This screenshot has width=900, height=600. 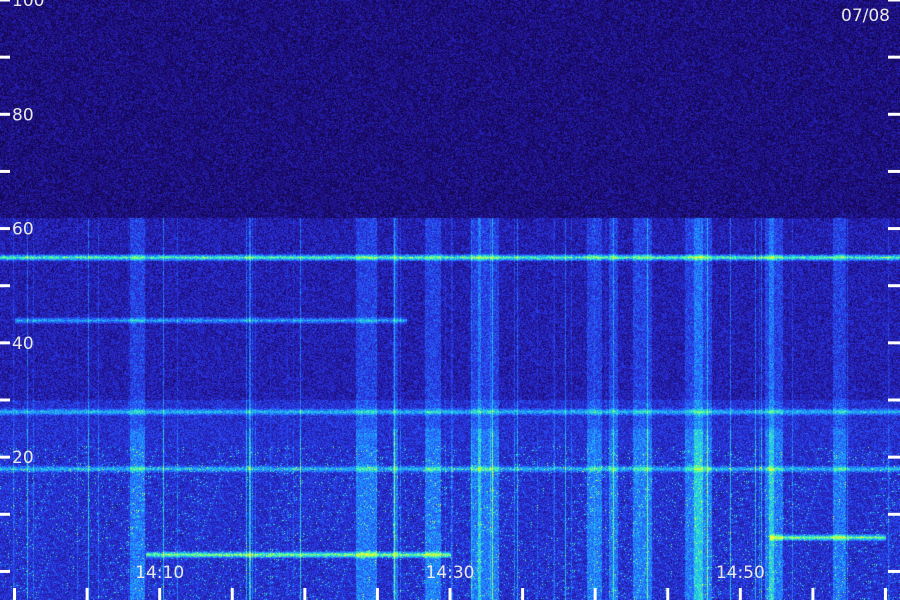 I want to click on x-tick-label: 14:10, so click(x=159, y=573).